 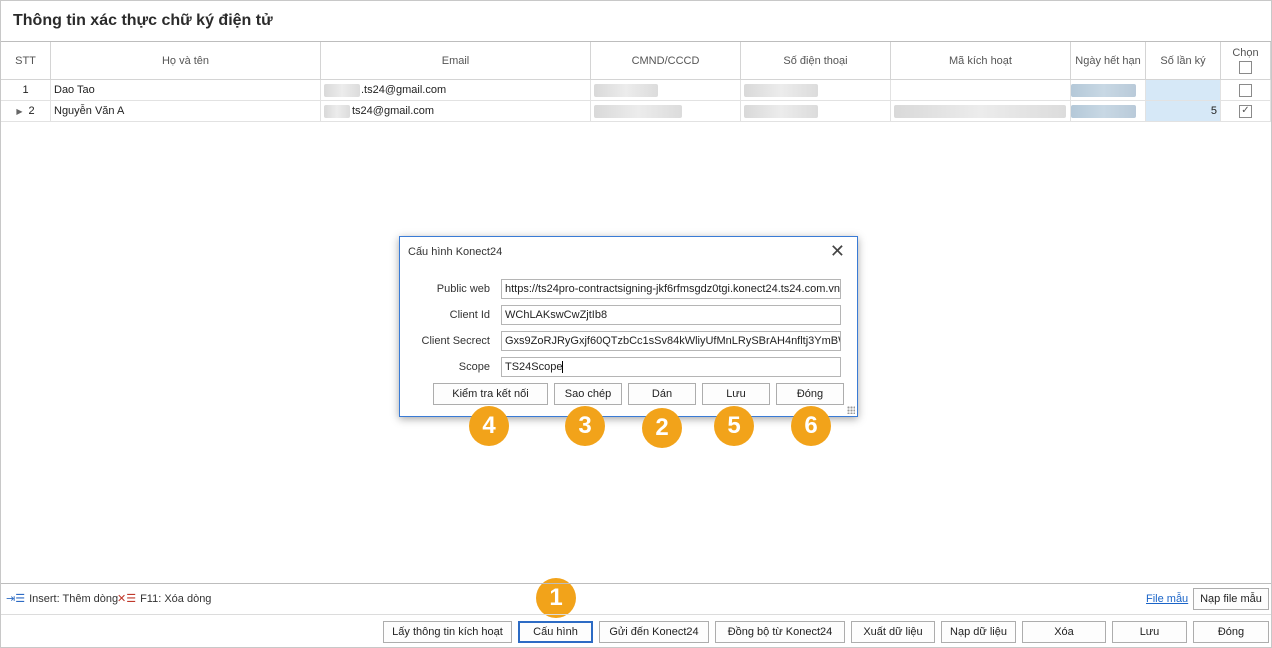 I want to click on row-checkbox: ✓, so click(x=1245, y=111).